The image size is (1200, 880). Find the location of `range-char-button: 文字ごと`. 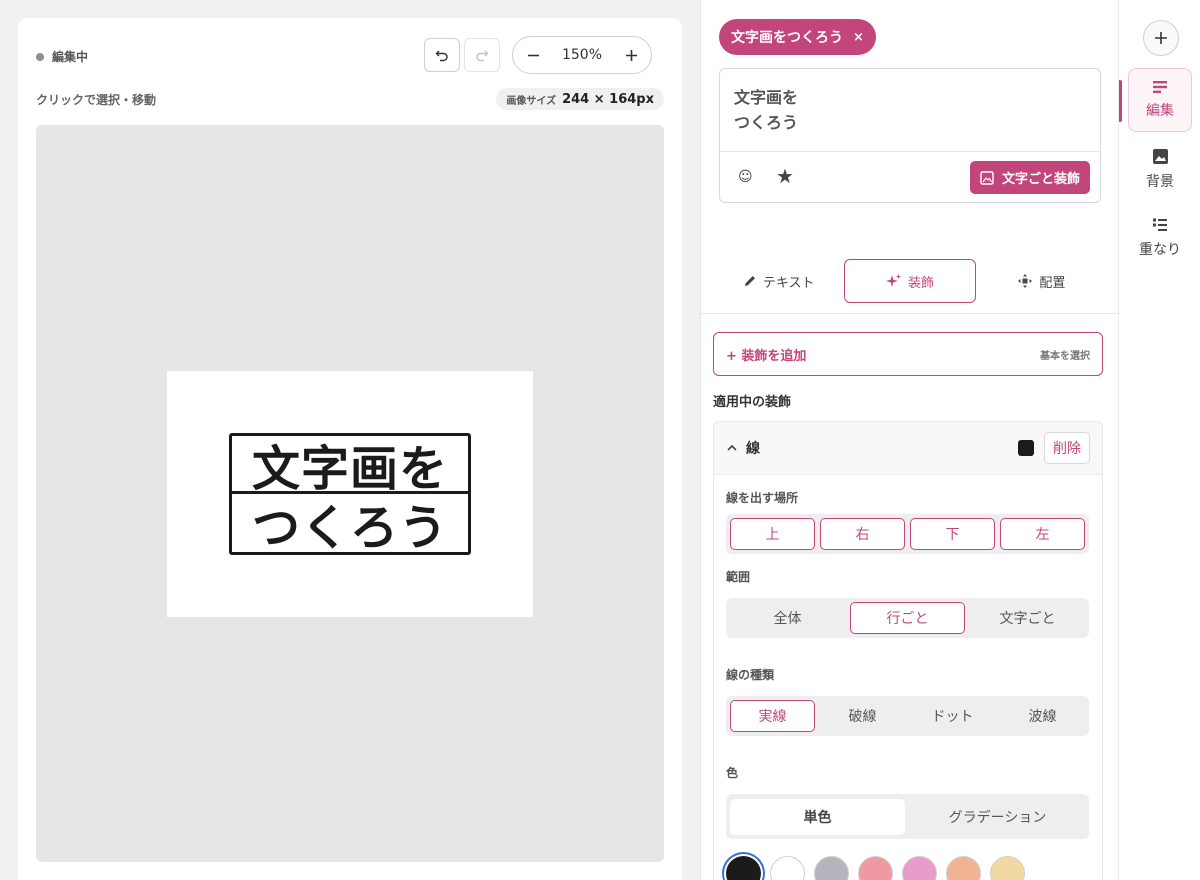

range-char-button: 文字ごと is located at coordinates (1027, 618).